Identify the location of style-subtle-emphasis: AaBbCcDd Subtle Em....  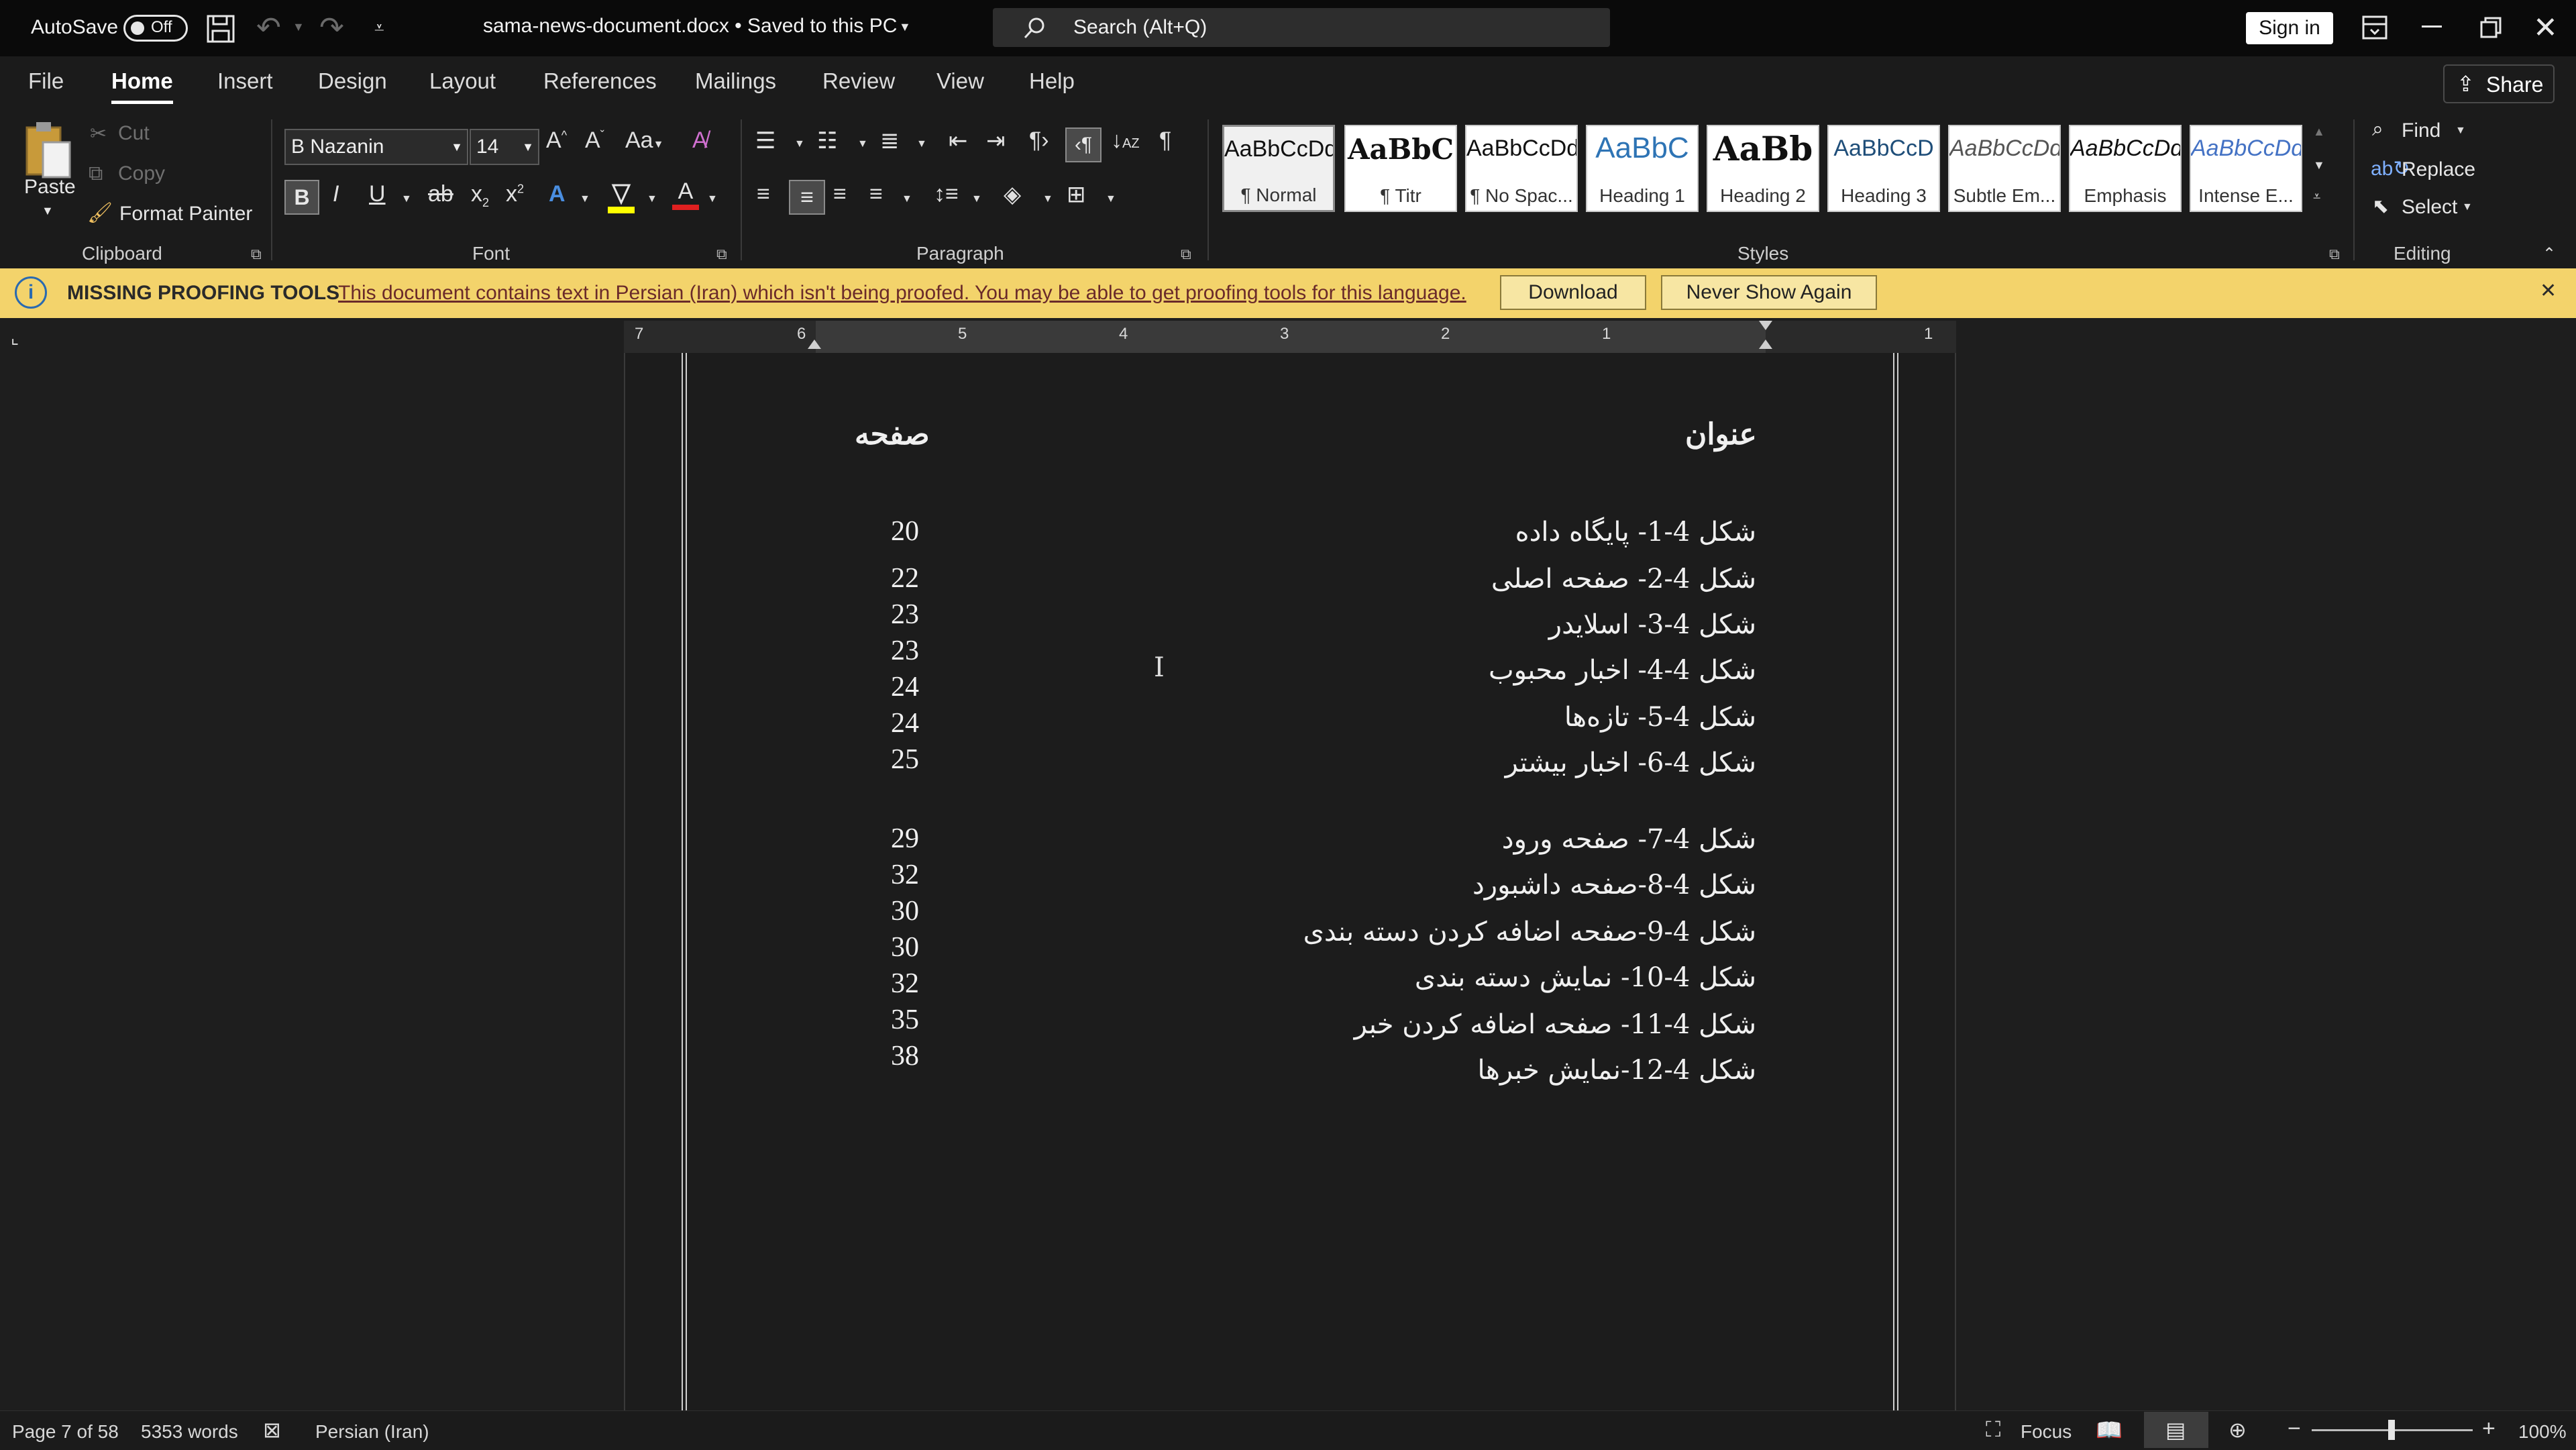
(2004, 168).